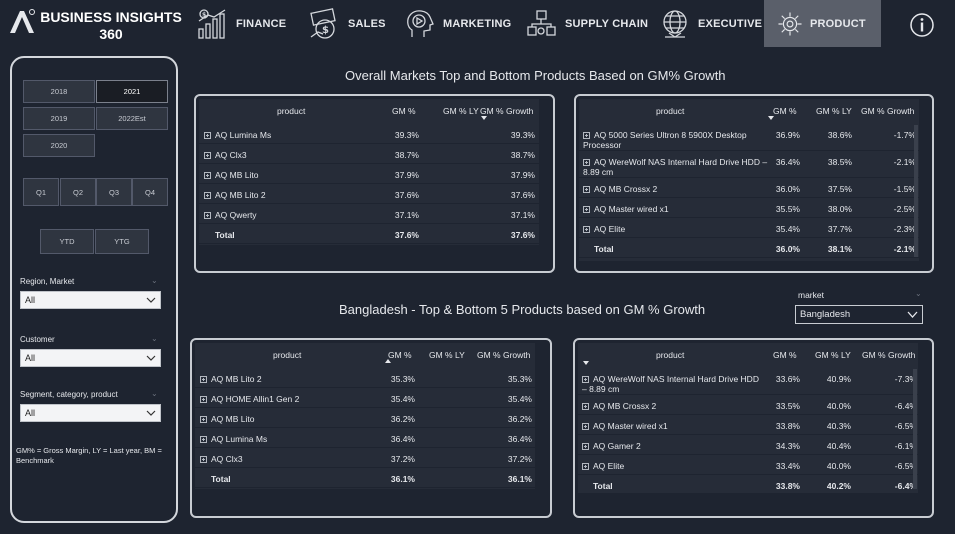  What do you see at coordinates (122, 241) in the screenshot?
I see `period-ytg-button: YTG` at bounding box center [122, 241].